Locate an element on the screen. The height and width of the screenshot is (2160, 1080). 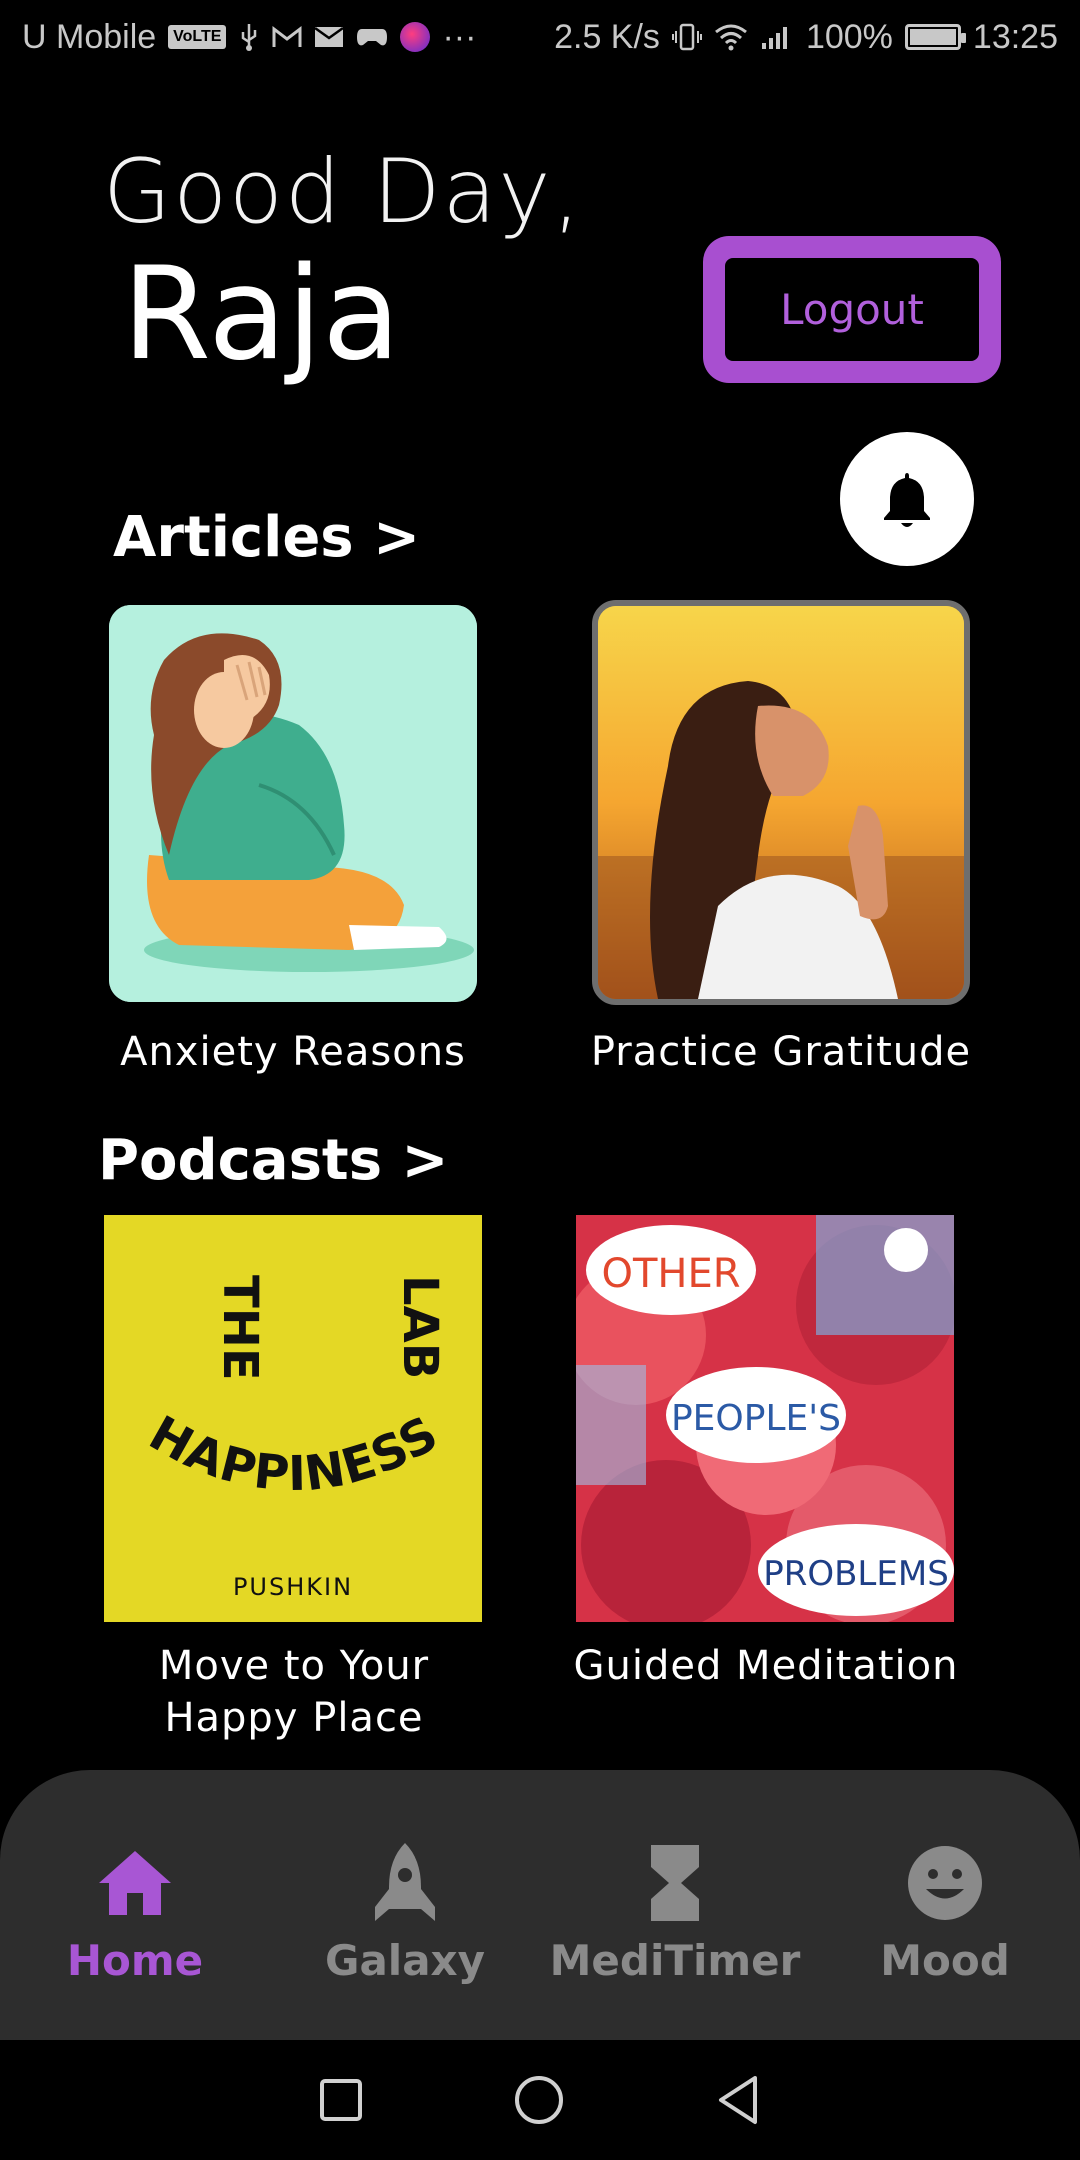
svg-text: PUSHKIN is located at coordinates (293, 1587).